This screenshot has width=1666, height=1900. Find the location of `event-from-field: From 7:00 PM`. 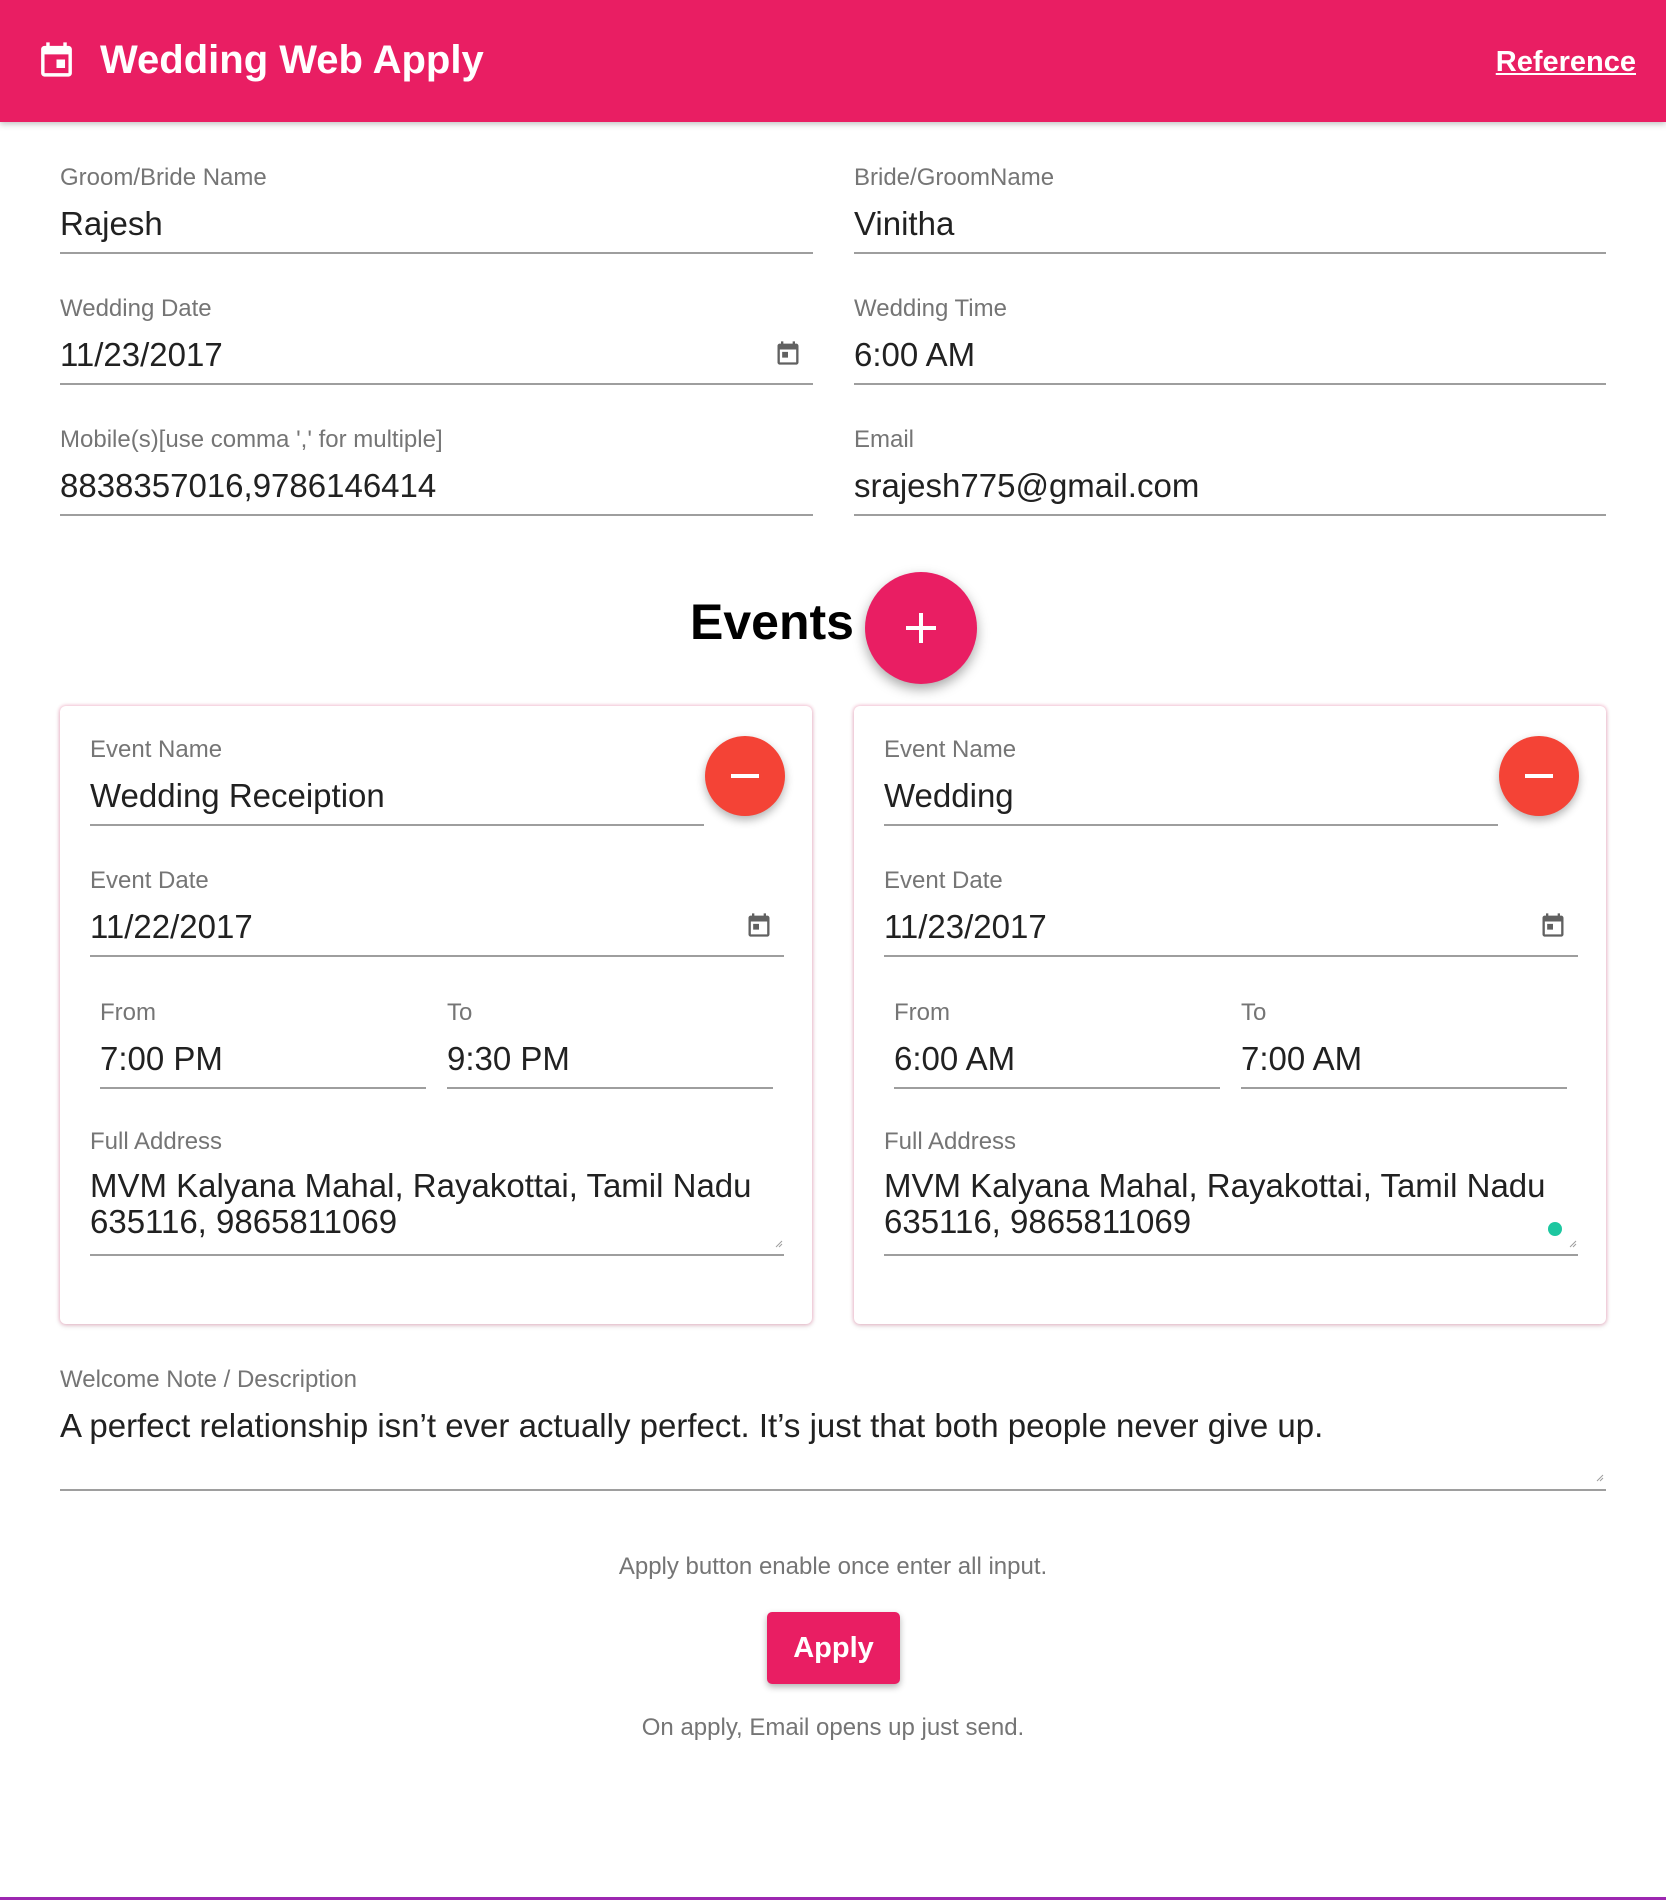

event-from-field: From 7:00 PM is located at coordinates (263, 1045).